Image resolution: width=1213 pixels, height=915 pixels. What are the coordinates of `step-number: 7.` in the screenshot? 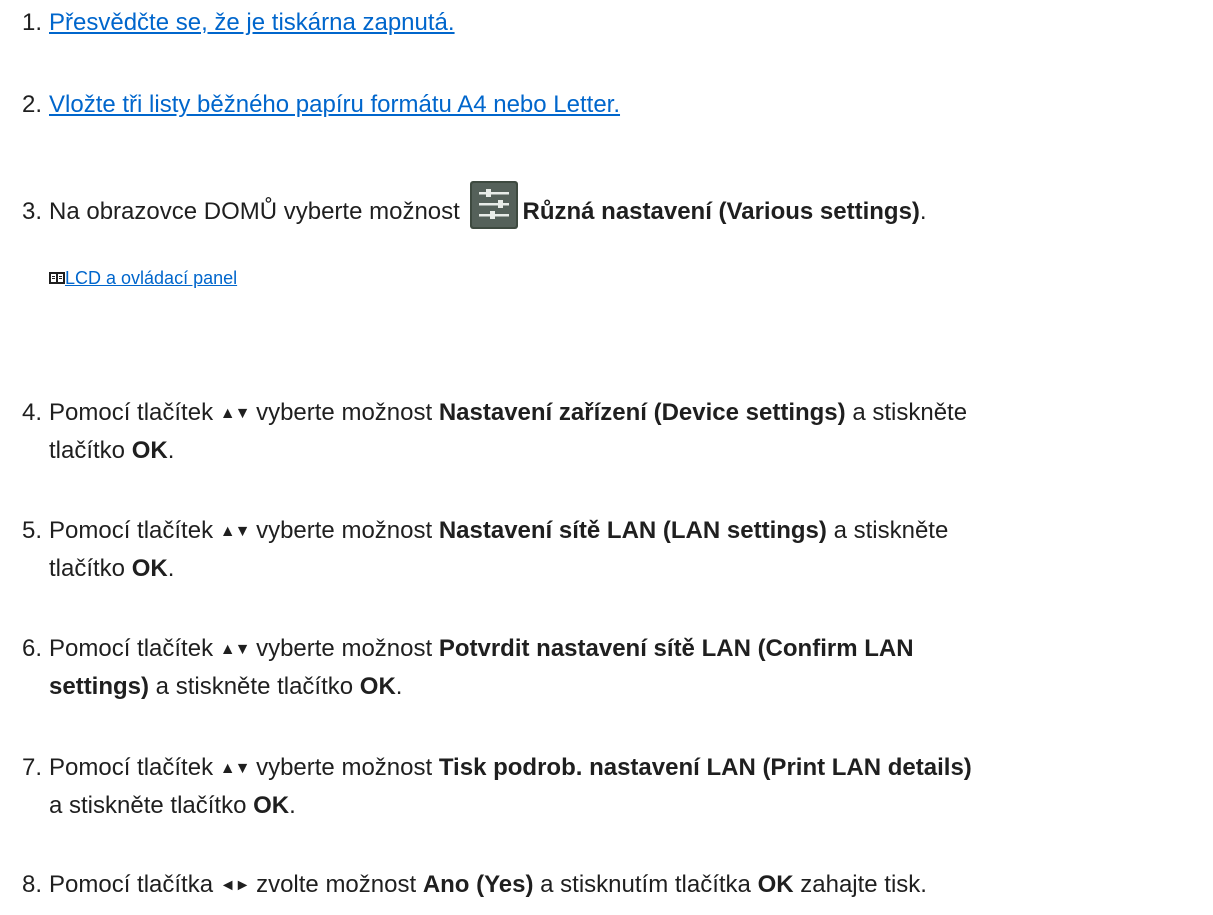 It's located at (32, 767).